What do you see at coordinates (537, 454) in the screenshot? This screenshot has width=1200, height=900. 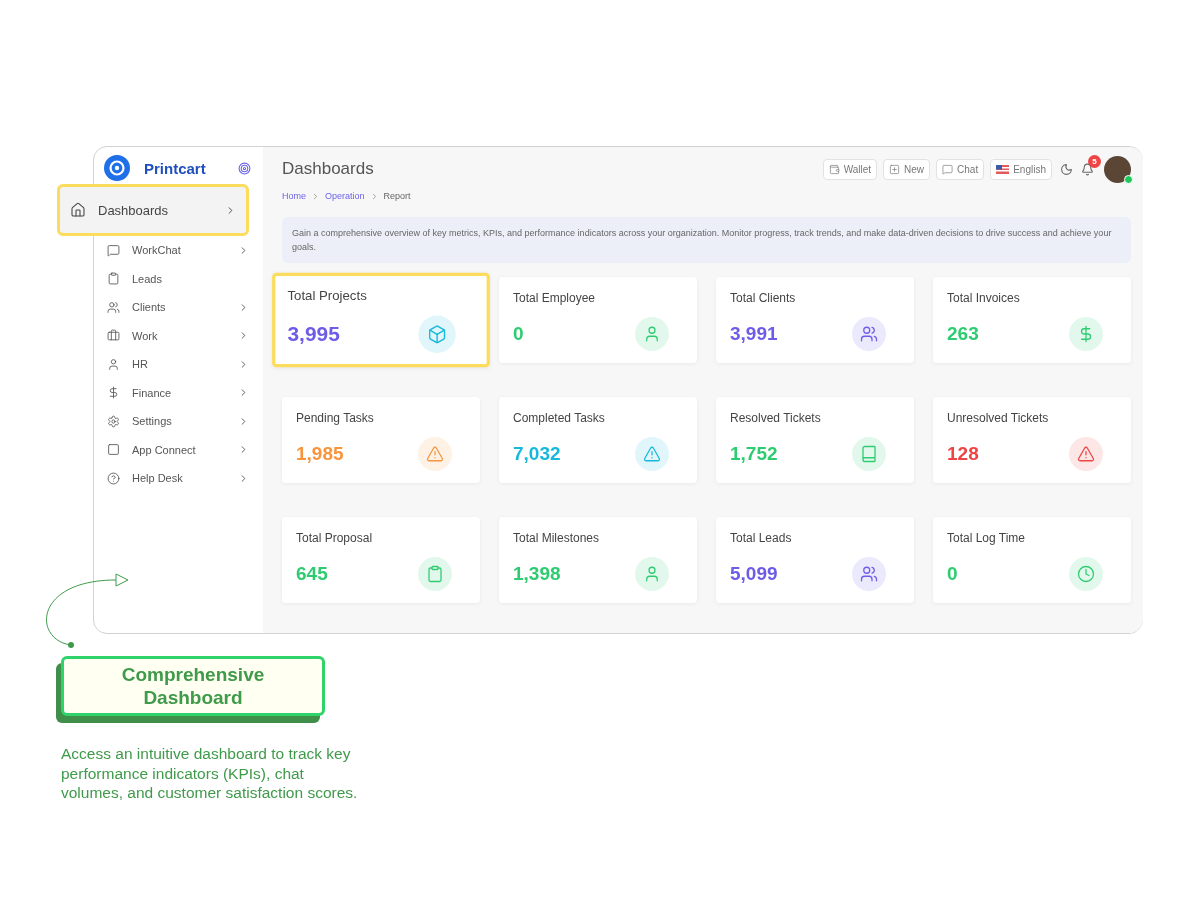 I see `card-value: 7,032` at bounding box center [537, 454].